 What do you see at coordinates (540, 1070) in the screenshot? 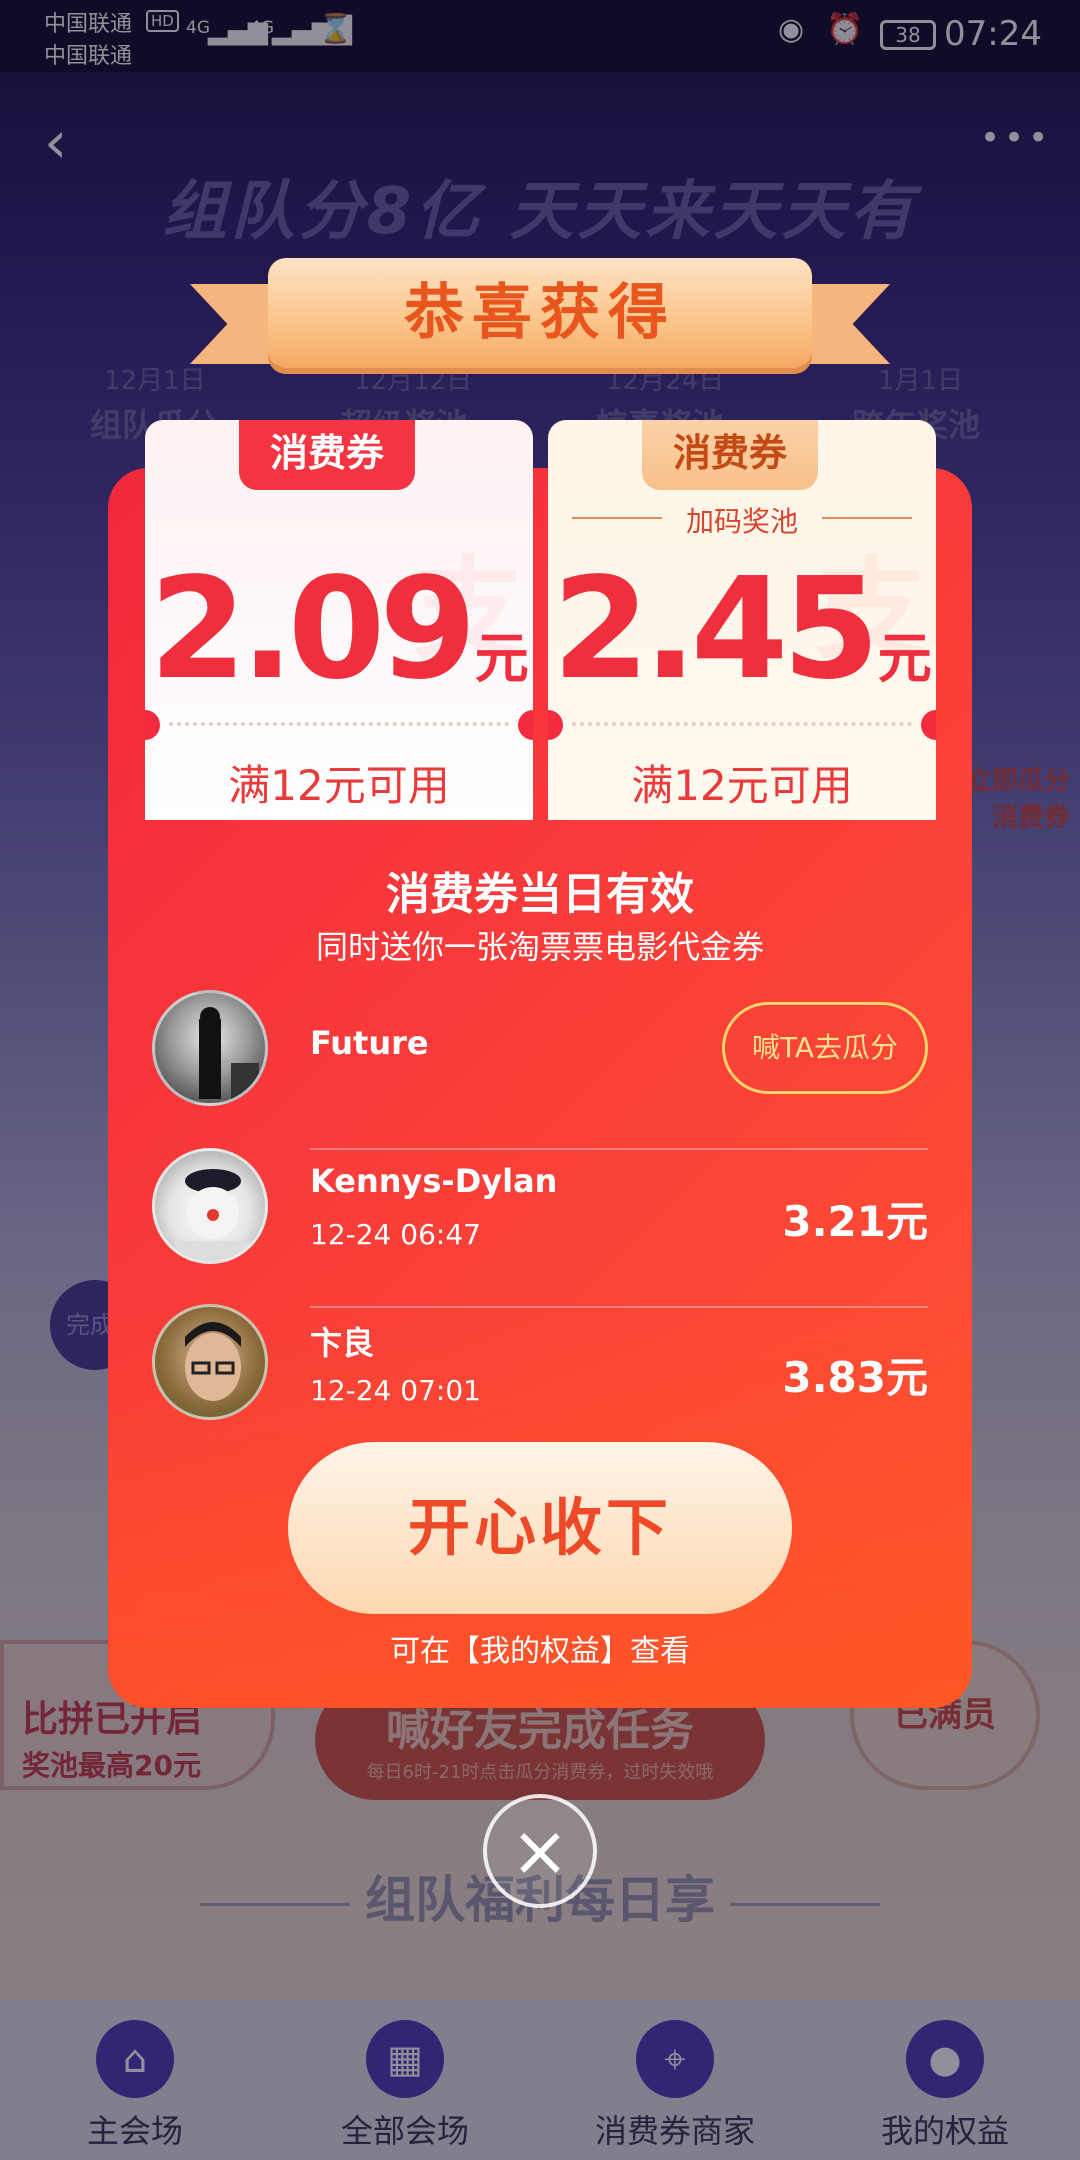
I see `list-item: Future 喊TA去瓜分` at bounding box center [540, 1070].